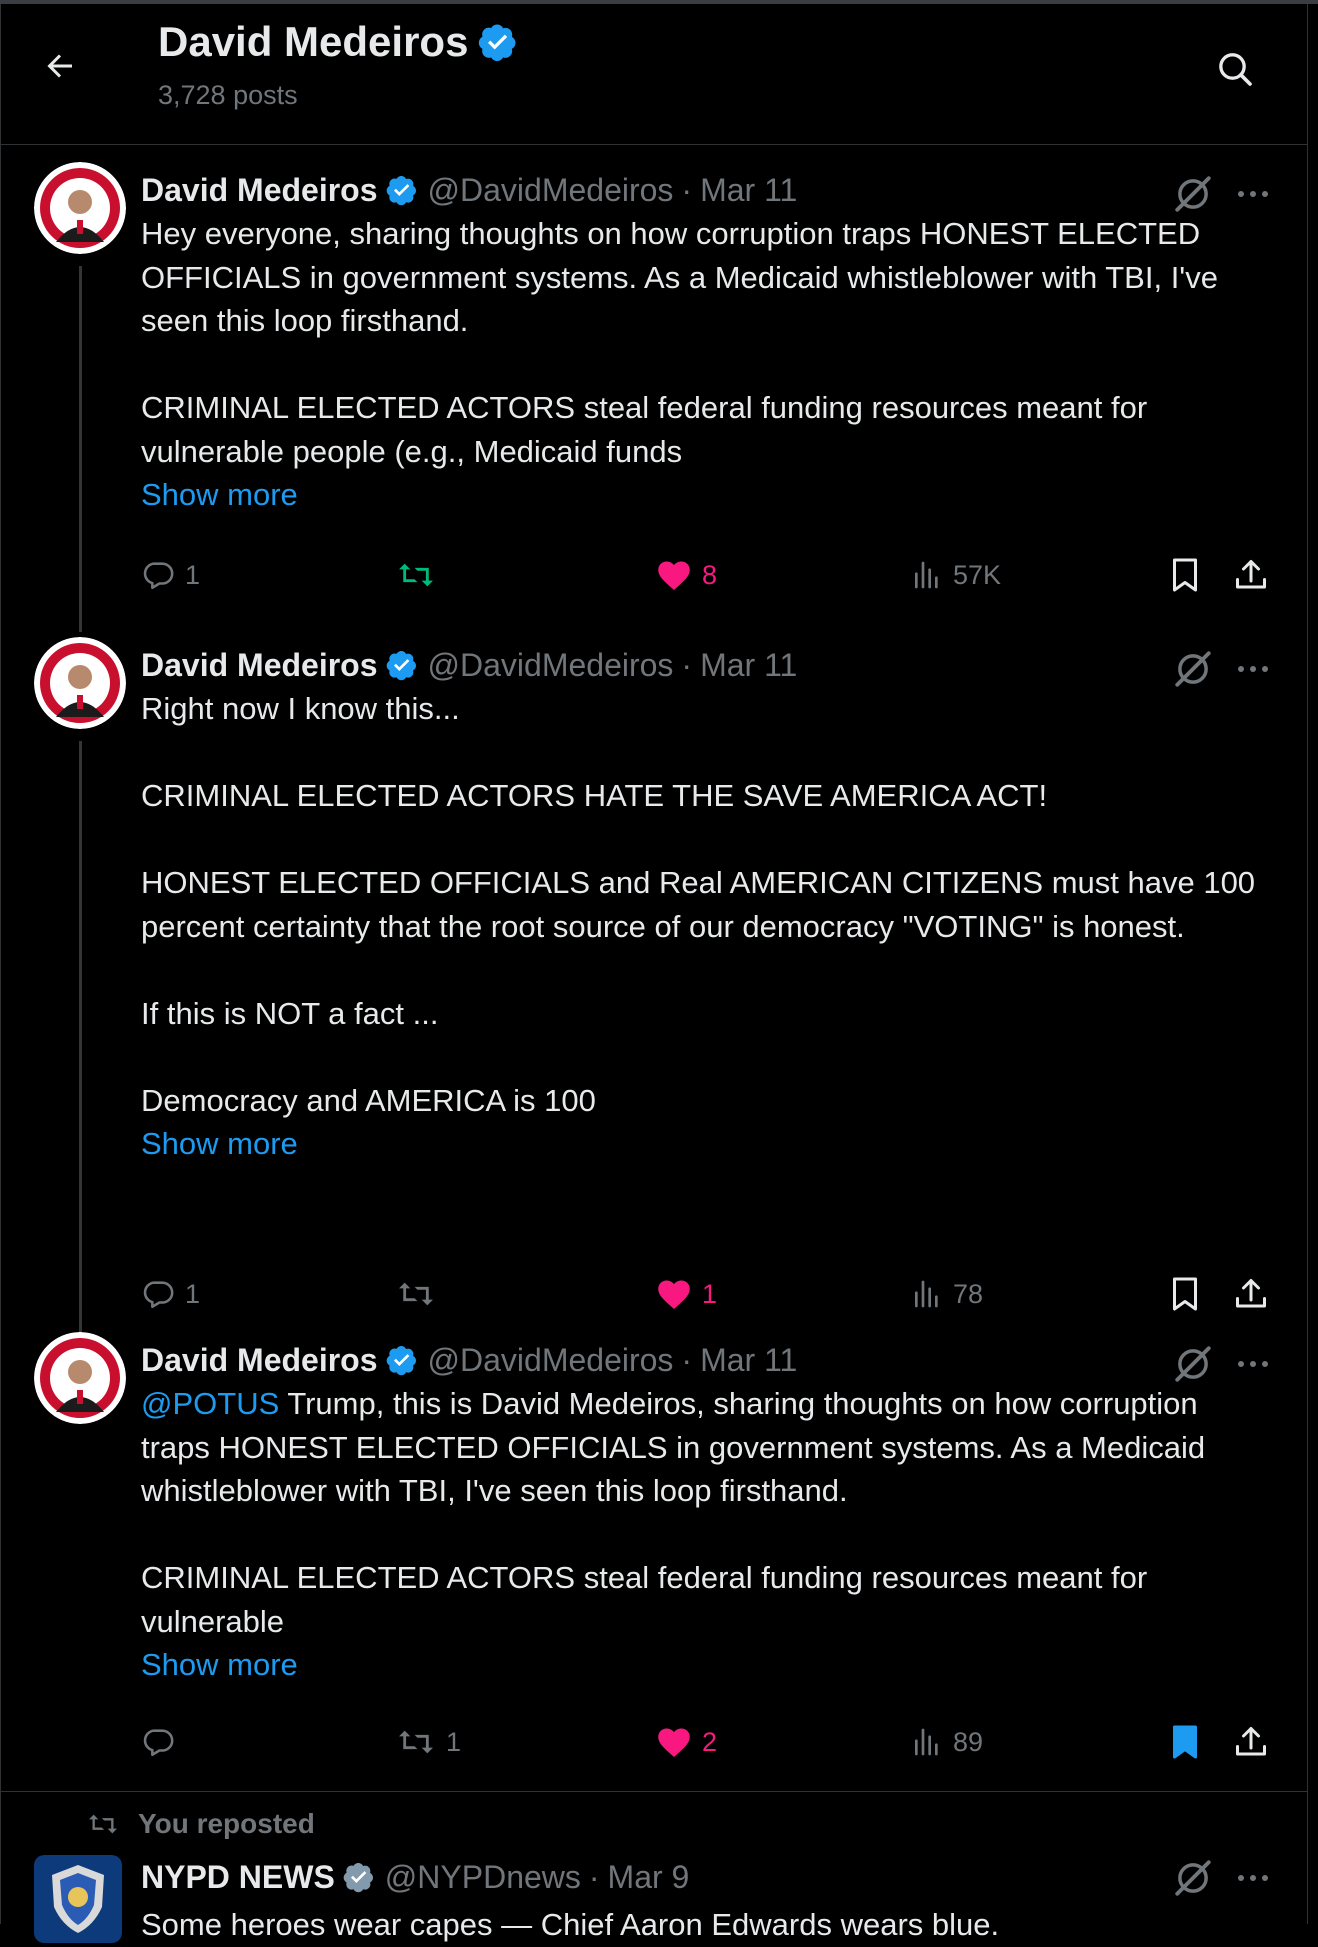 The image size is (1318, 1947). I want to click on back-button, so click(60, 66).